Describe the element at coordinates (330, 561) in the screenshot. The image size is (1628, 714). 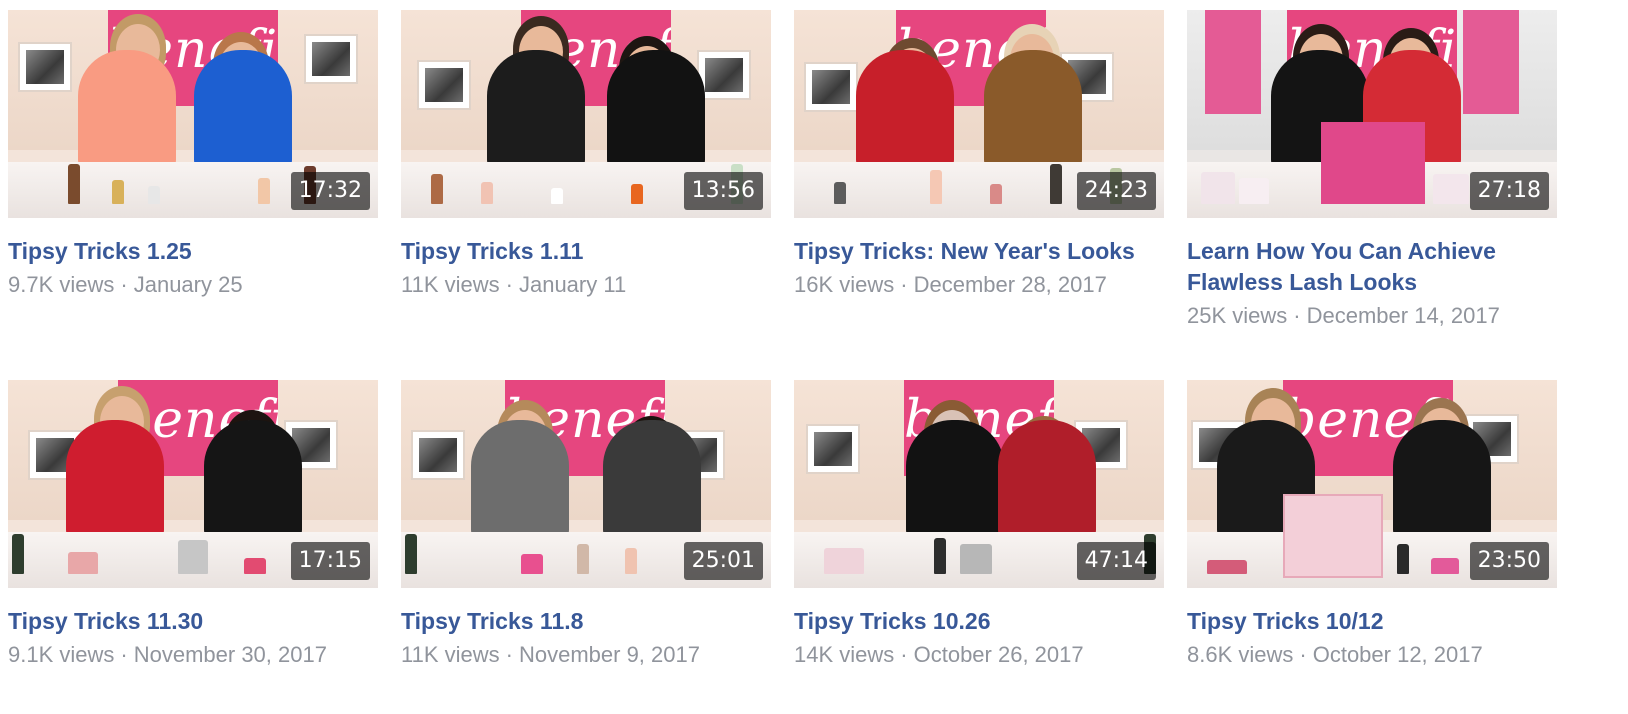
I see `video-duration: 17:15` at that location.